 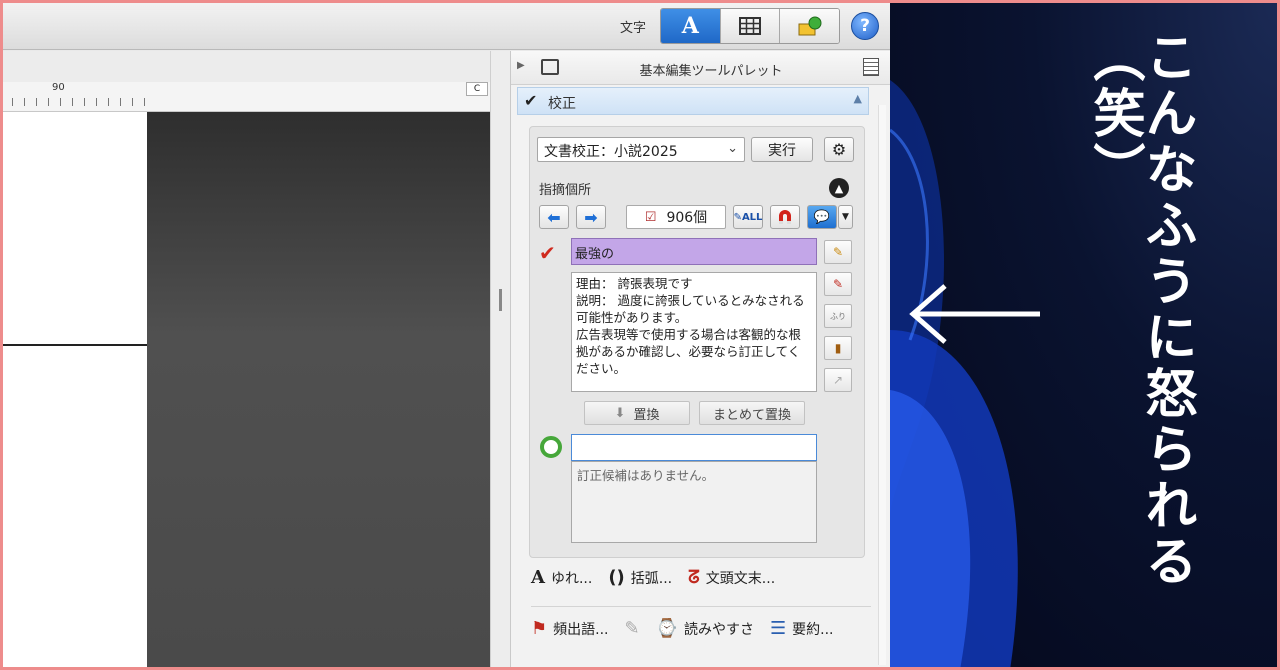 What do you see at coordinates (693, 101) in the screenshot?
I see `proofread-section-header: ✔ 校正 ▲` at bounding box center [693, 101].